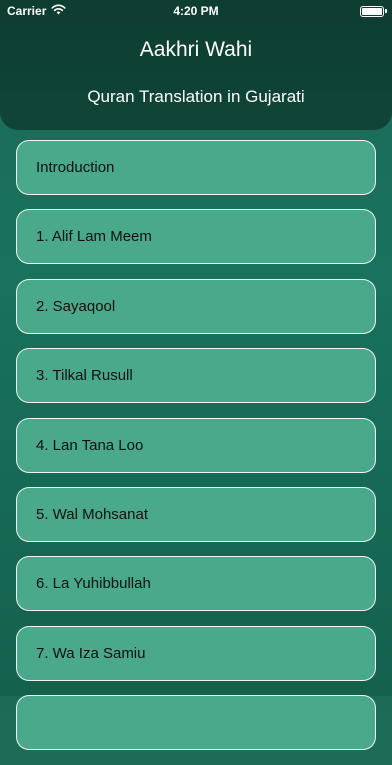  I want to click on battery-level, so click(372, 11).